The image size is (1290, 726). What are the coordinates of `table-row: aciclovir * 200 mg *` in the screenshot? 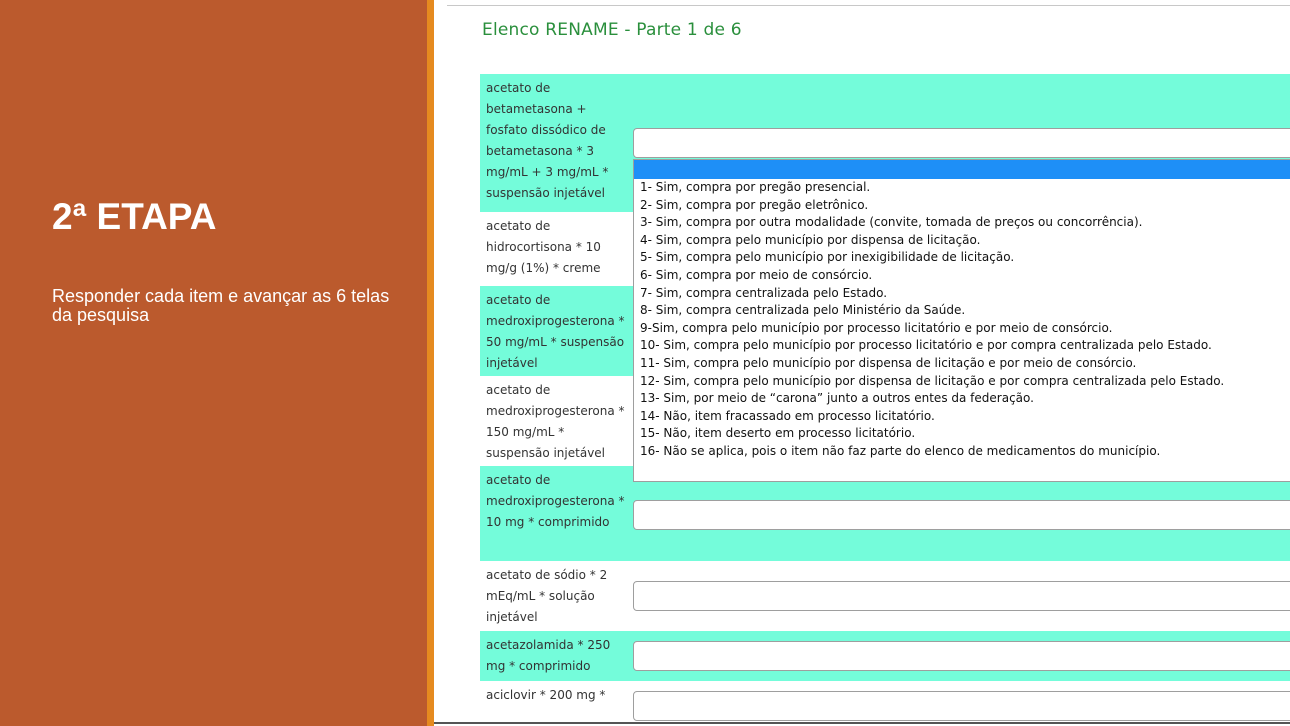 It's located at (885, 701).